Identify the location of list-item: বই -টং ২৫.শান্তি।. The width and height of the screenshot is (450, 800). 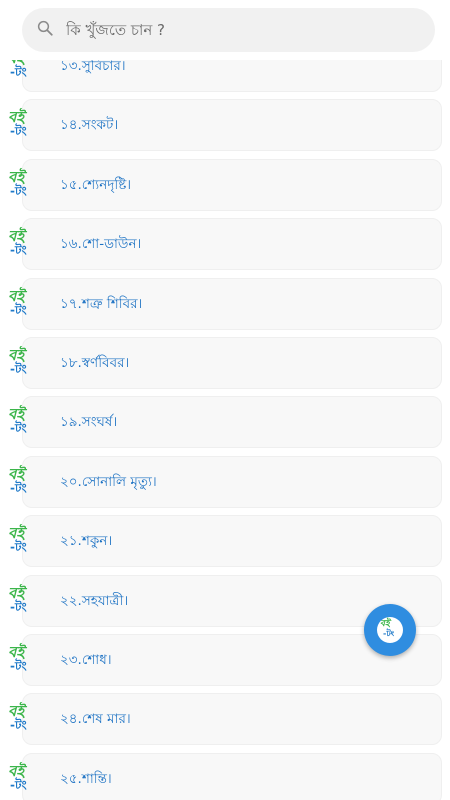
(225, 776).